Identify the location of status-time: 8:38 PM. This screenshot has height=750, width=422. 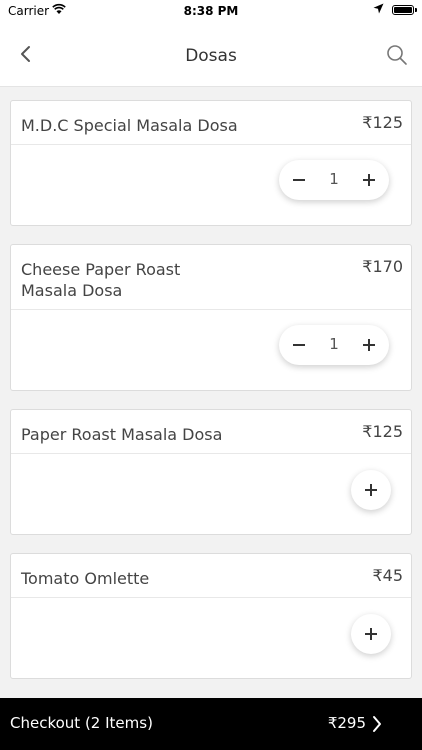
(211, 11).